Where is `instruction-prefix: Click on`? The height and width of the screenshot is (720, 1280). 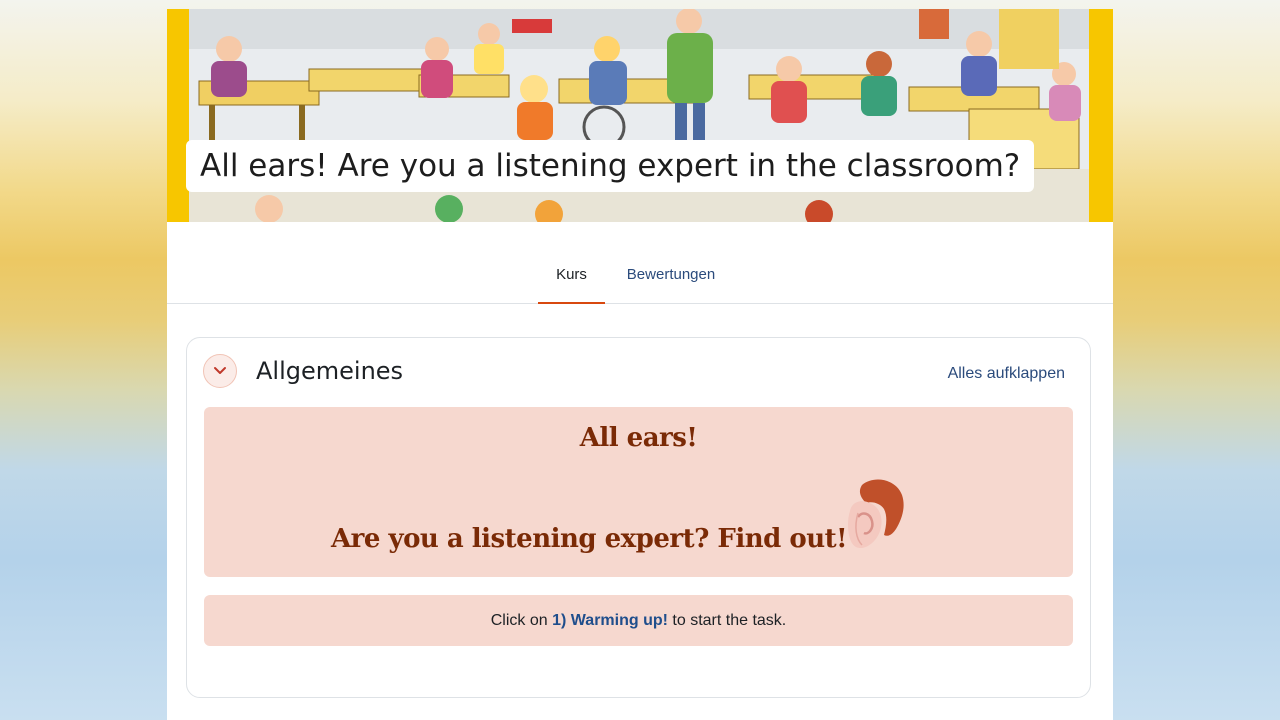
instruction-prefix: Click on is located at coordinates (519, 620).